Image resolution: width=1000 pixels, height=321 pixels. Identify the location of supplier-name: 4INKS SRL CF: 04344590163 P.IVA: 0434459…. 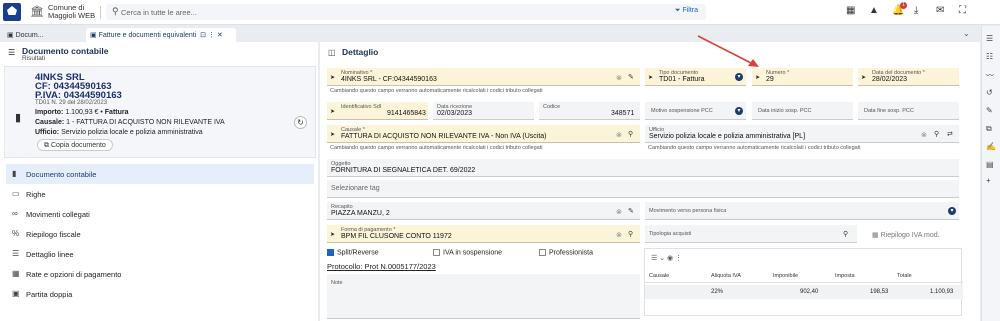
(78, 87).